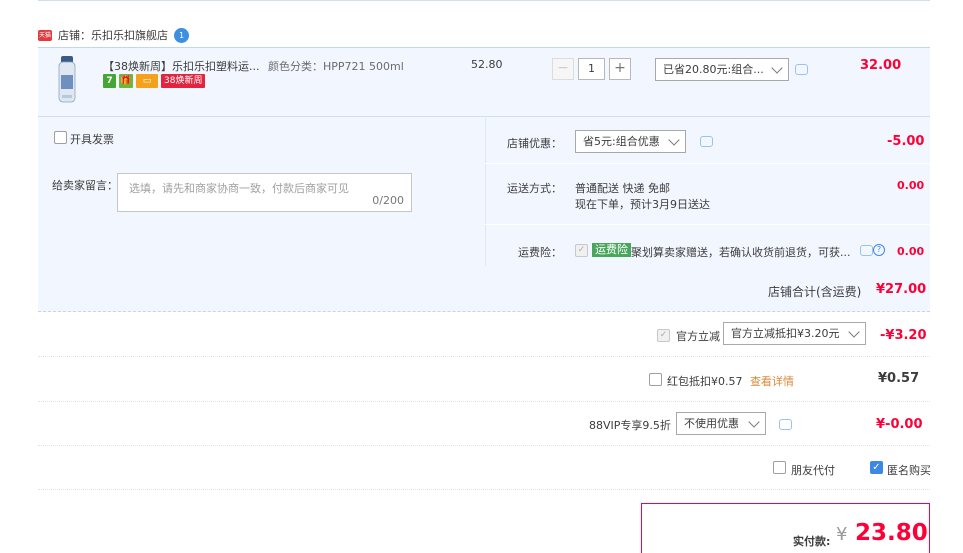 The height and width of the screenshot is (553, 963). Describe the element at coordinates (899, 424) in the screenshot. I see `vip-discount-value: ¥-0.00` at that location.